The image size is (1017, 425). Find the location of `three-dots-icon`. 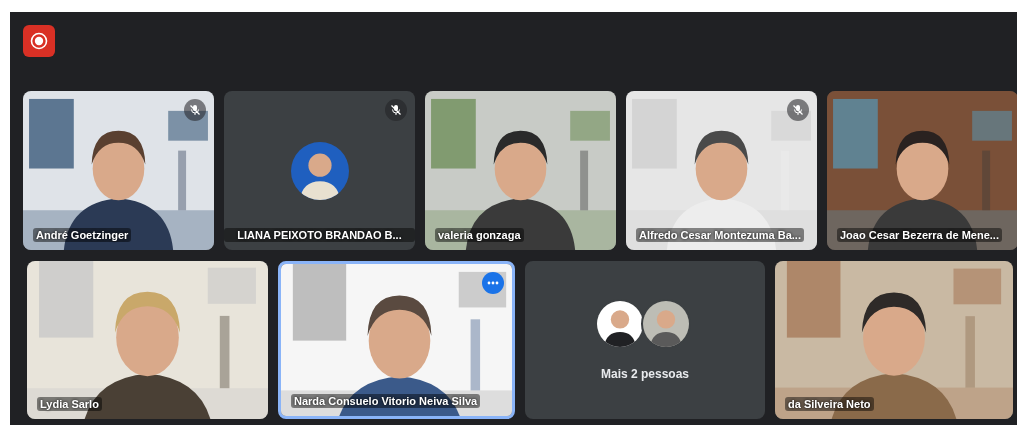

three-dots-icon is located at coordinates (493, 283).